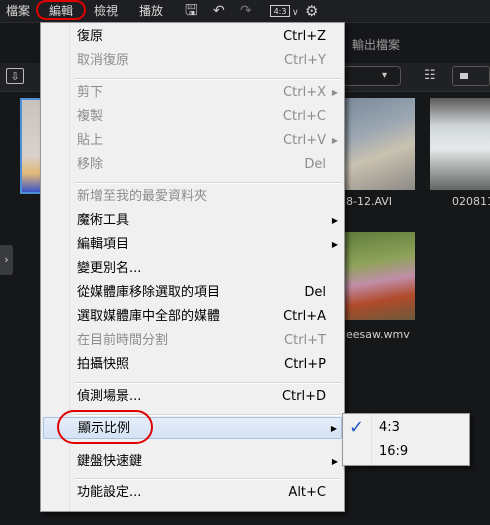 This screenshot has height=525, width=490. What do you see at coordinates (280, 11) in the screenshot?
I see `aspect-ratio-button: 4:3` at bounding box center [280, 11].